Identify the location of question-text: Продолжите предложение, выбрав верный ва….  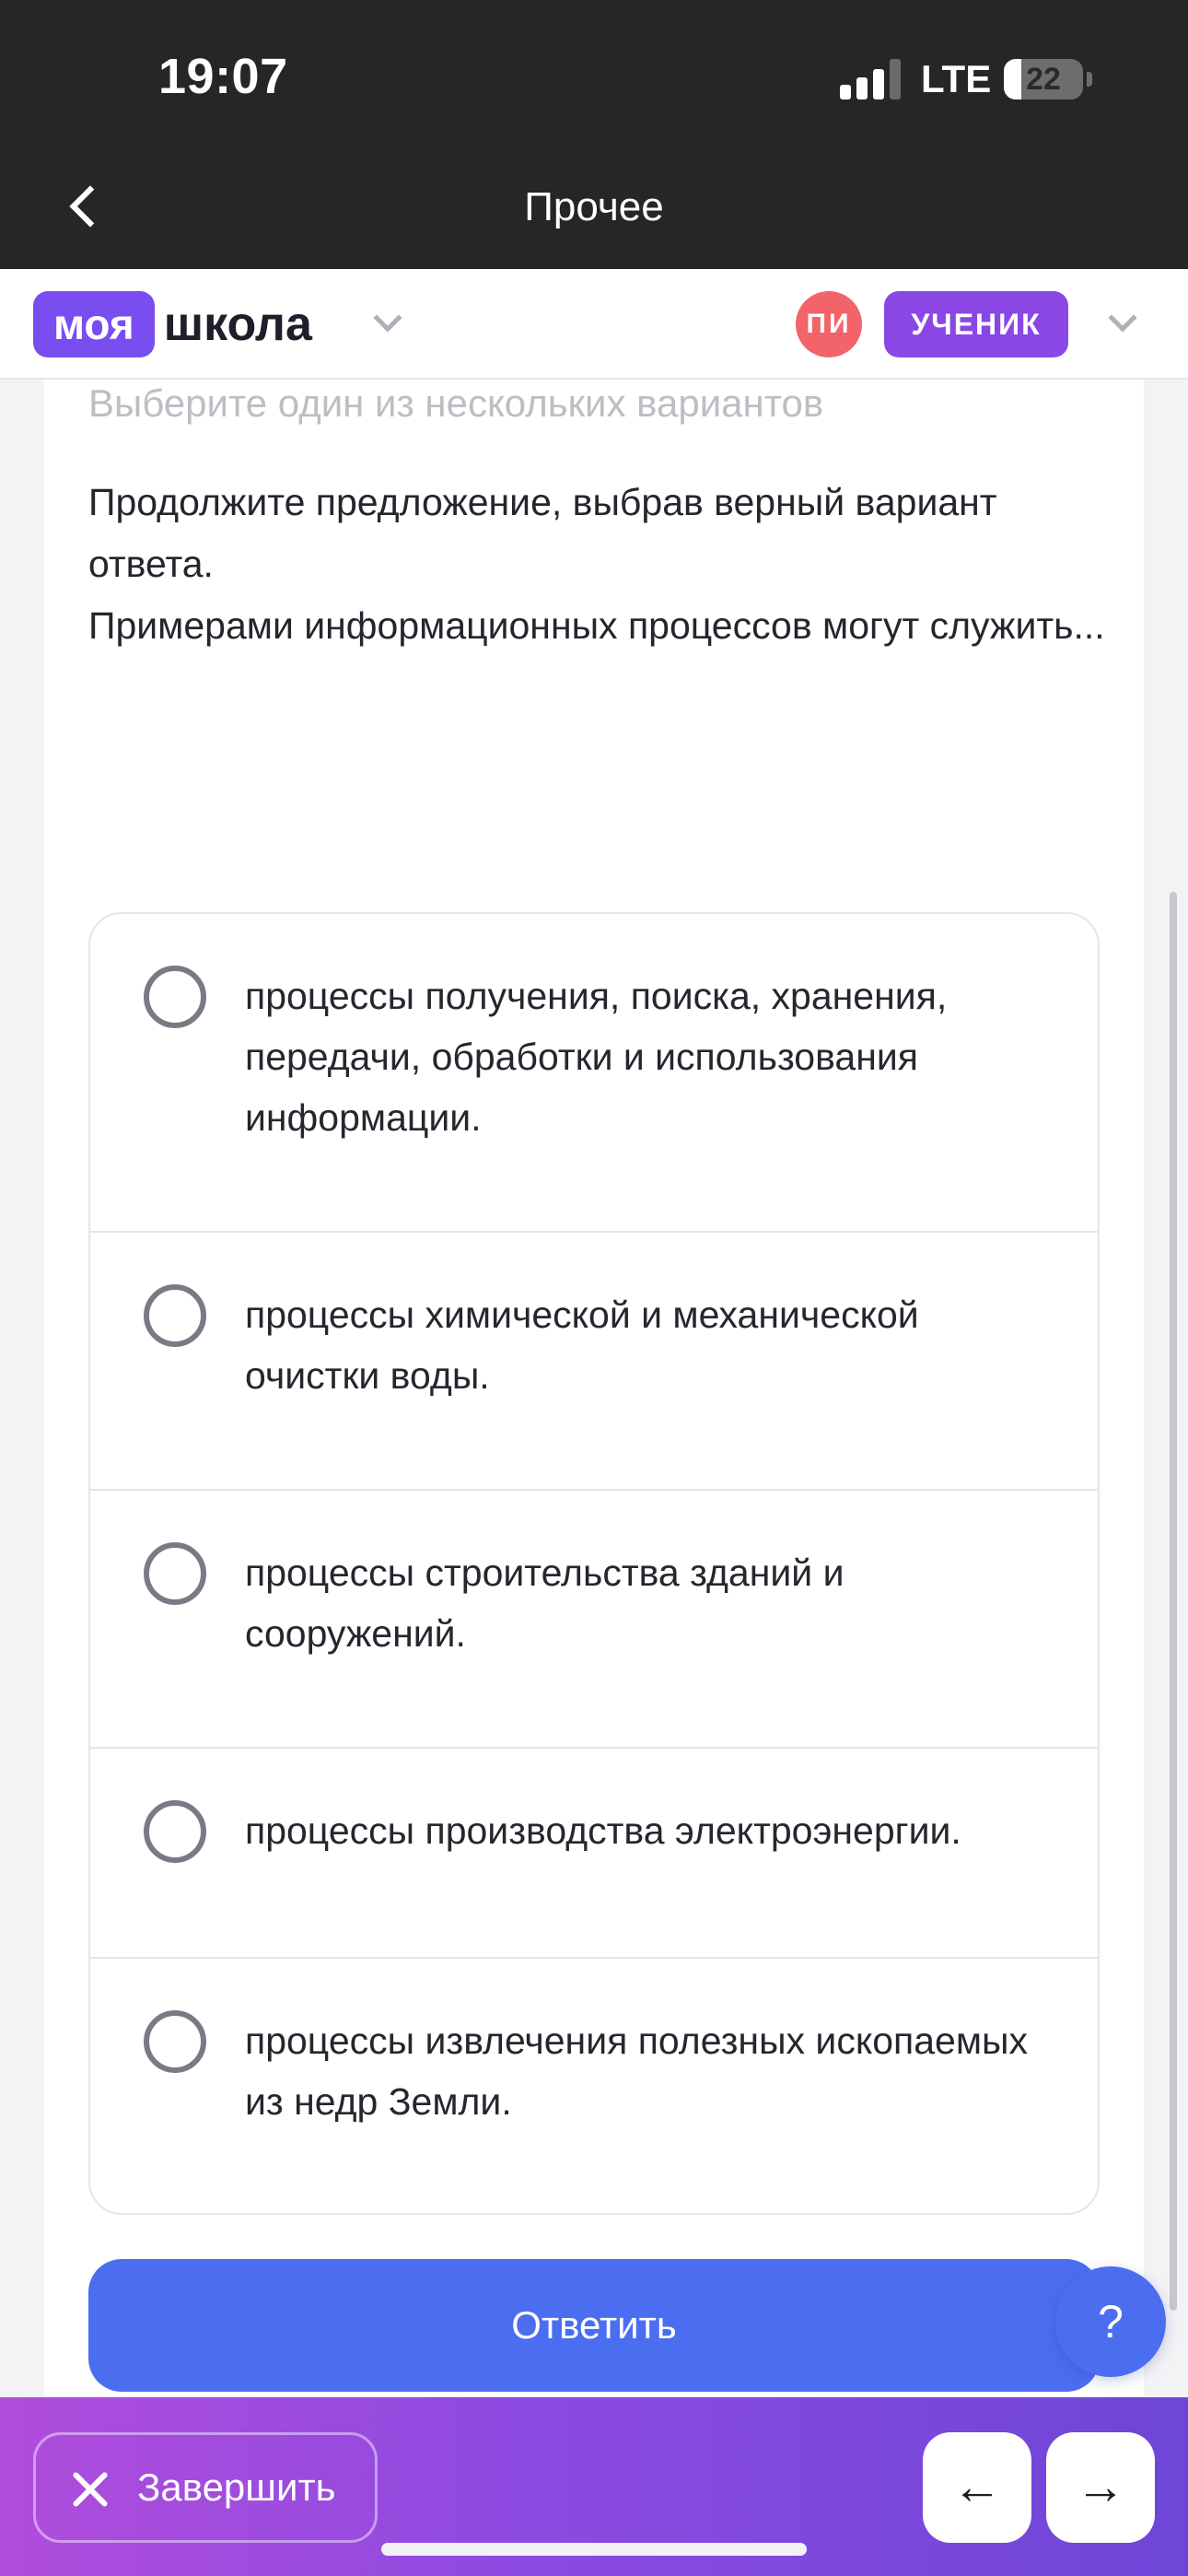
(599, 564).